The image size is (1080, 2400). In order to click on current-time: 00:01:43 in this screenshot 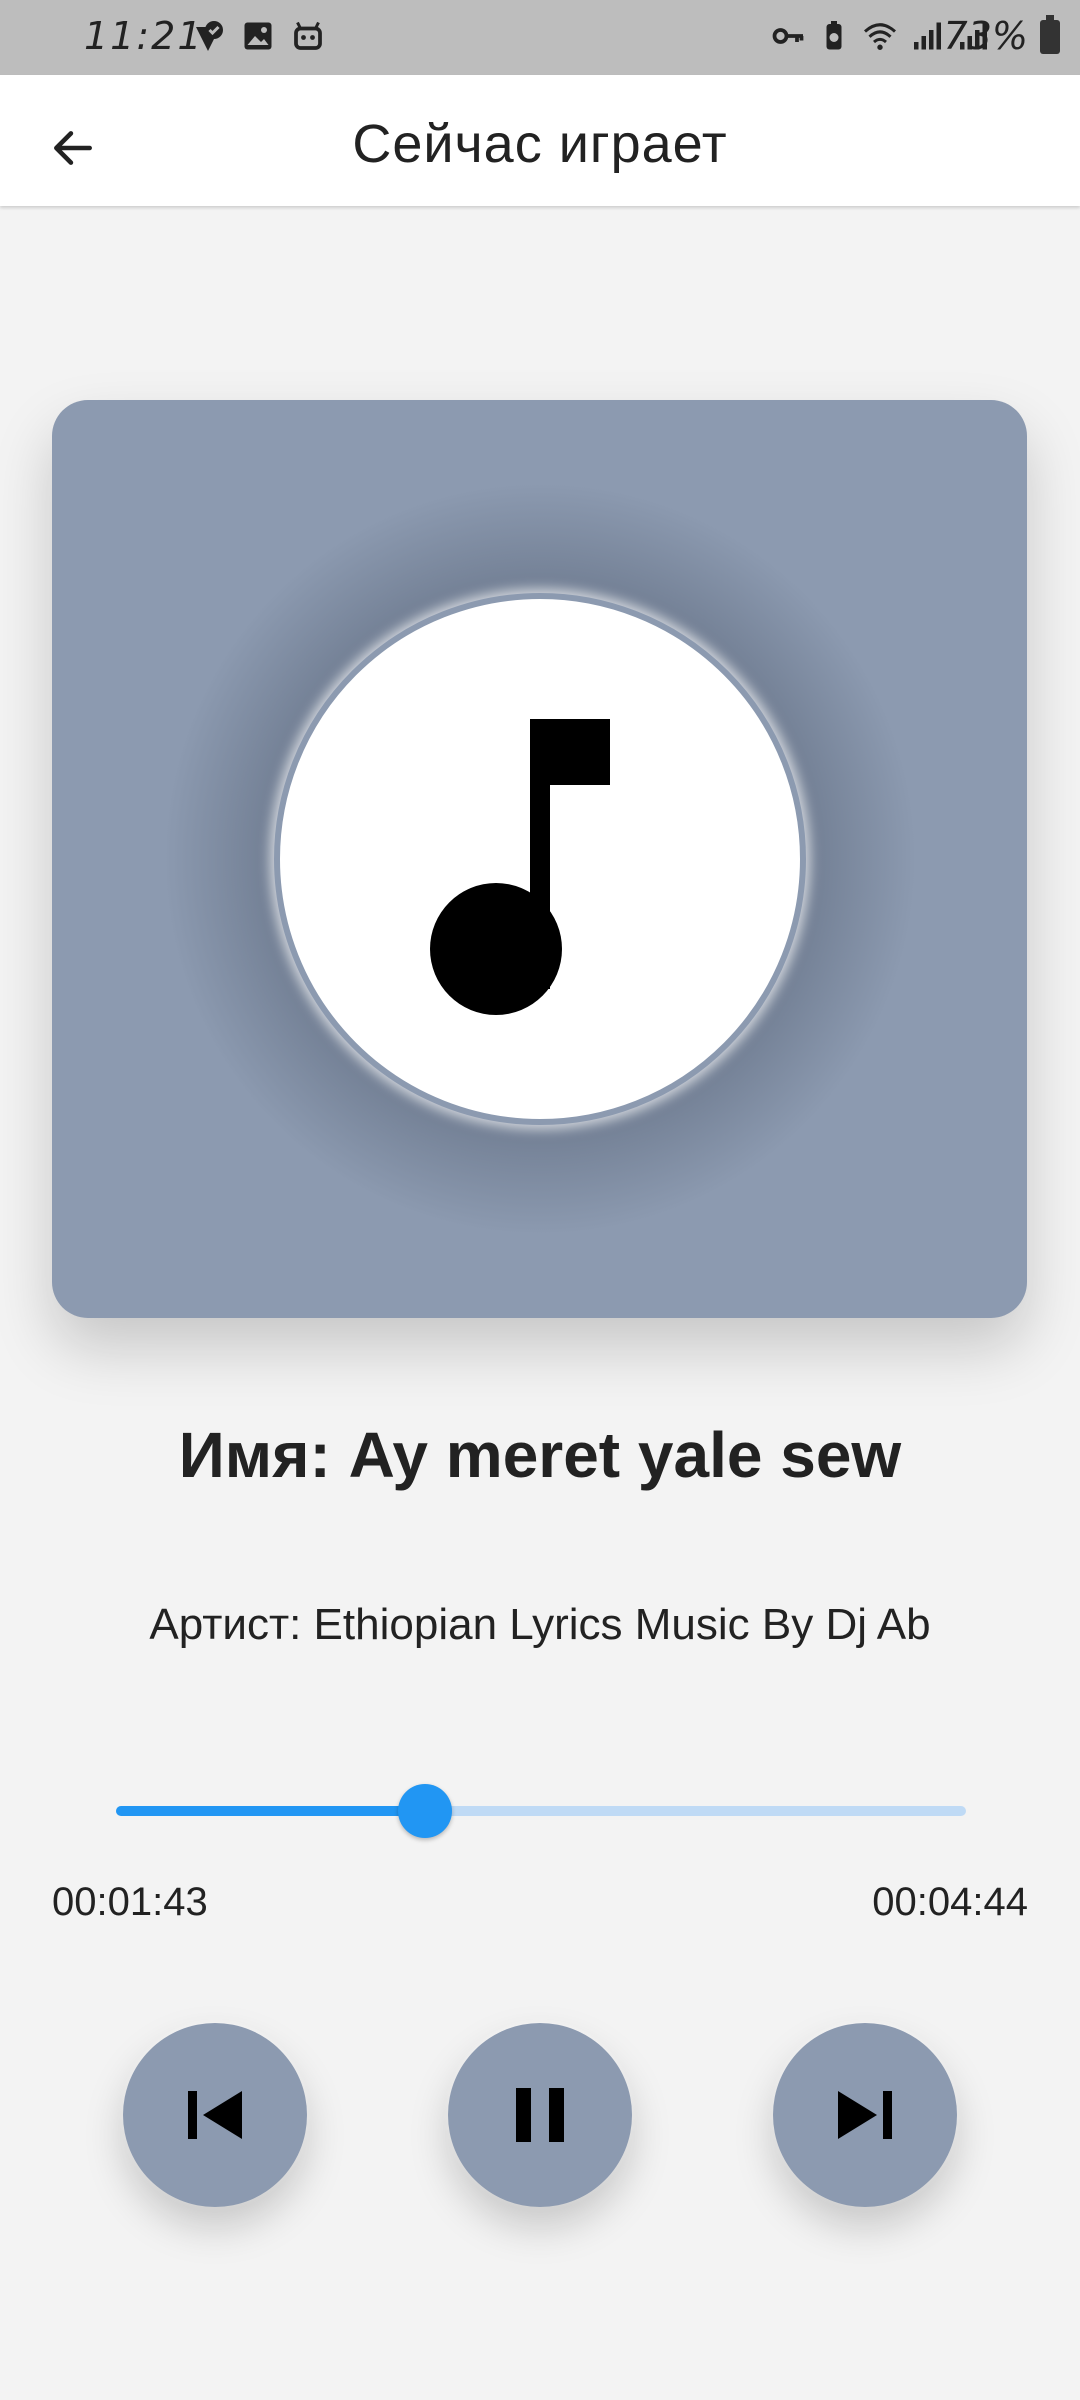, I will do `click(130, 1902)`.